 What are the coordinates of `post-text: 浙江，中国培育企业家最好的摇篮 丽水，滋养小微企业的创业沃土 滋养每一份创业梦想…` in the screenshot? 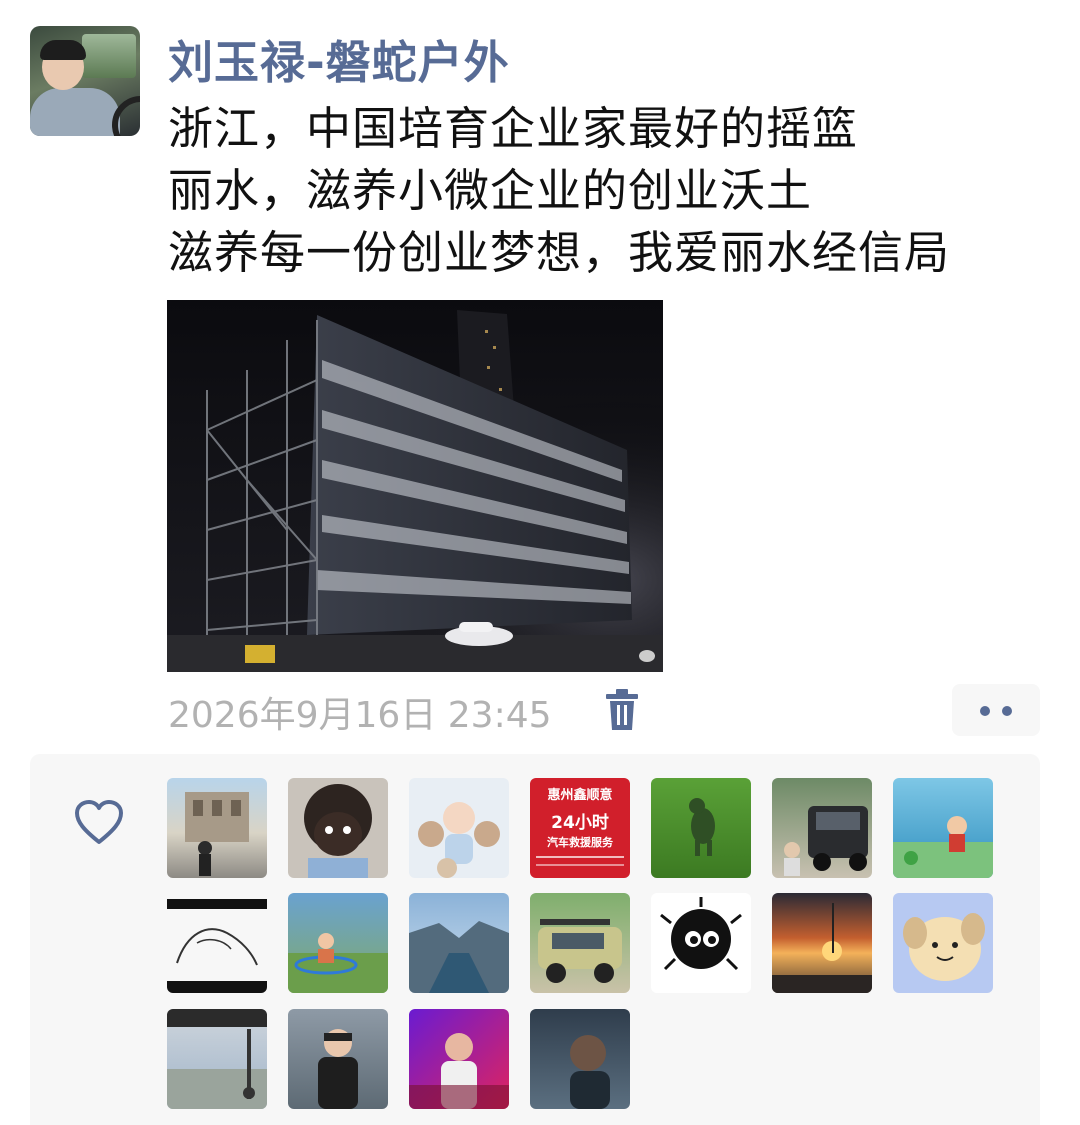 It's located at (613, 191).